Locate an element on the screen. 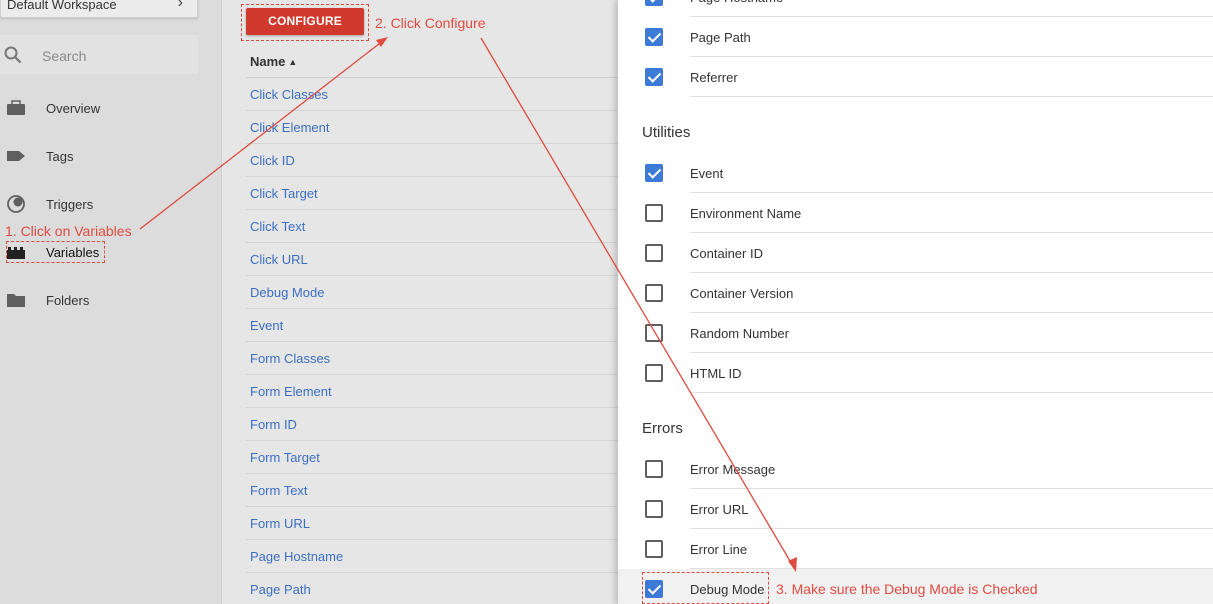 The width and height of the screenshot is (1213, 604). checkbox-row: Page Hostname is located at coordinates (915, 8).